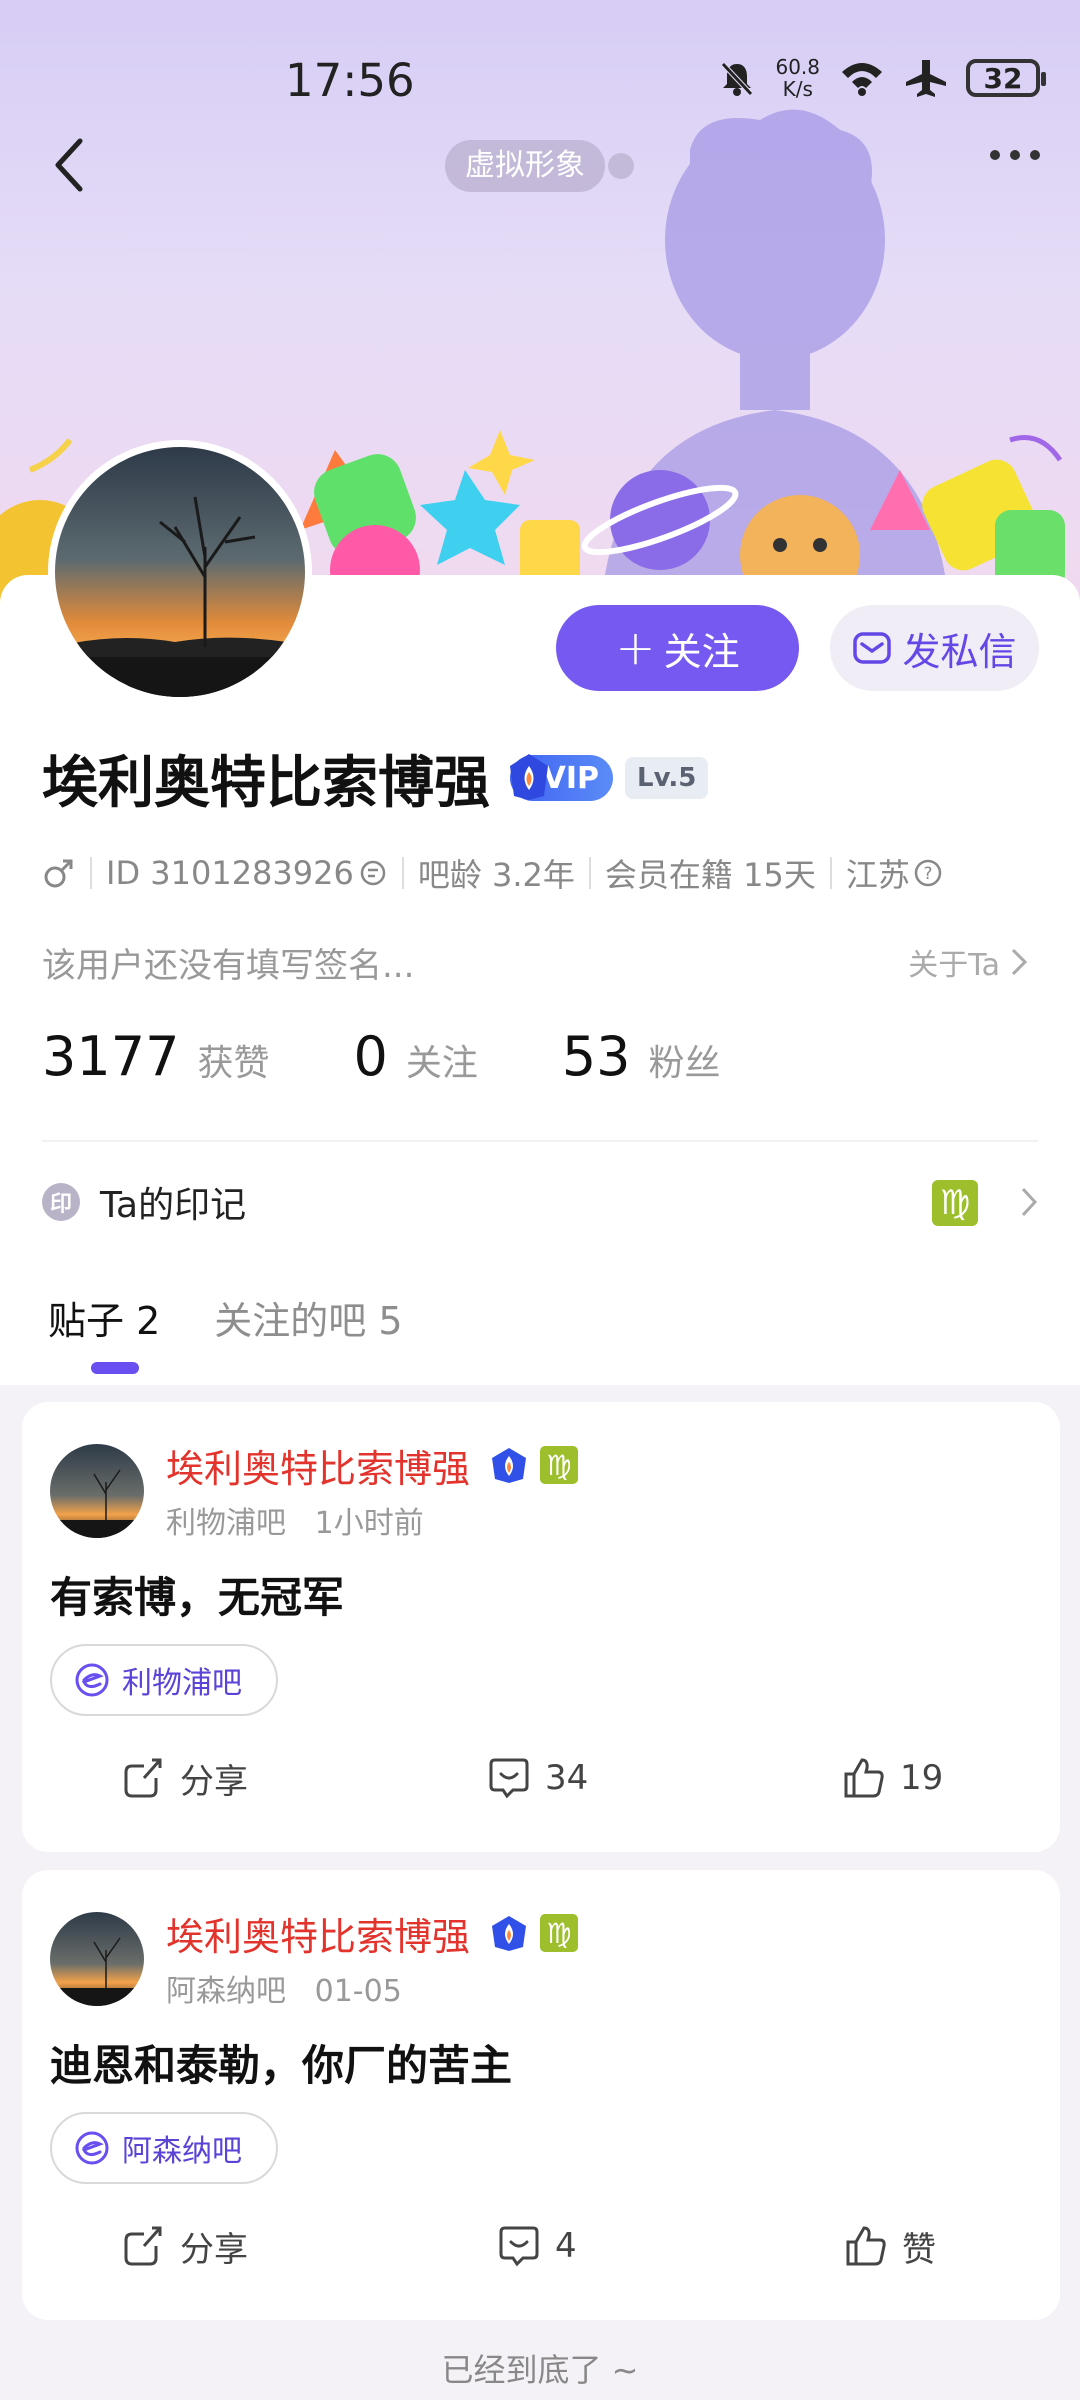  I want to click on like-button: 19, so click(892, 1778).